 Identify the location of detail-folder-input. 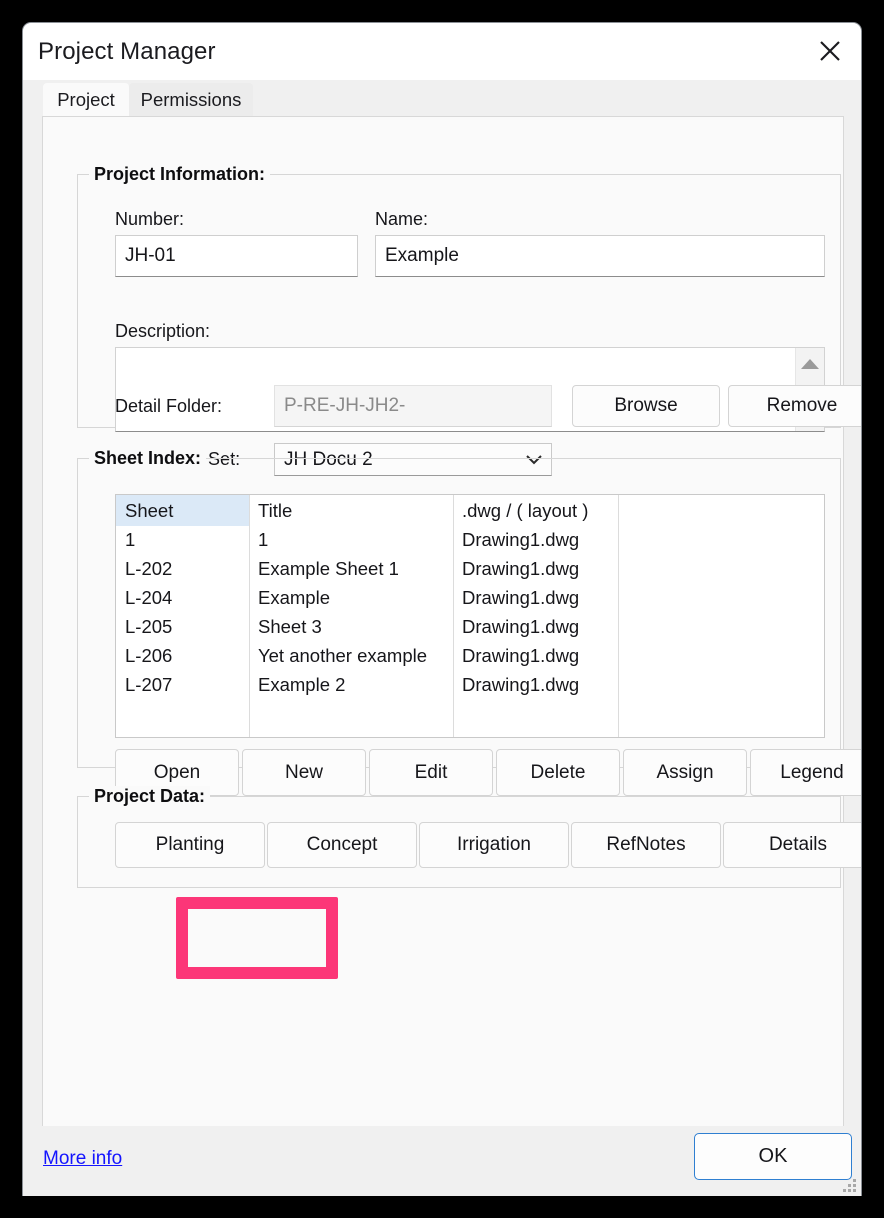
(413, 406).